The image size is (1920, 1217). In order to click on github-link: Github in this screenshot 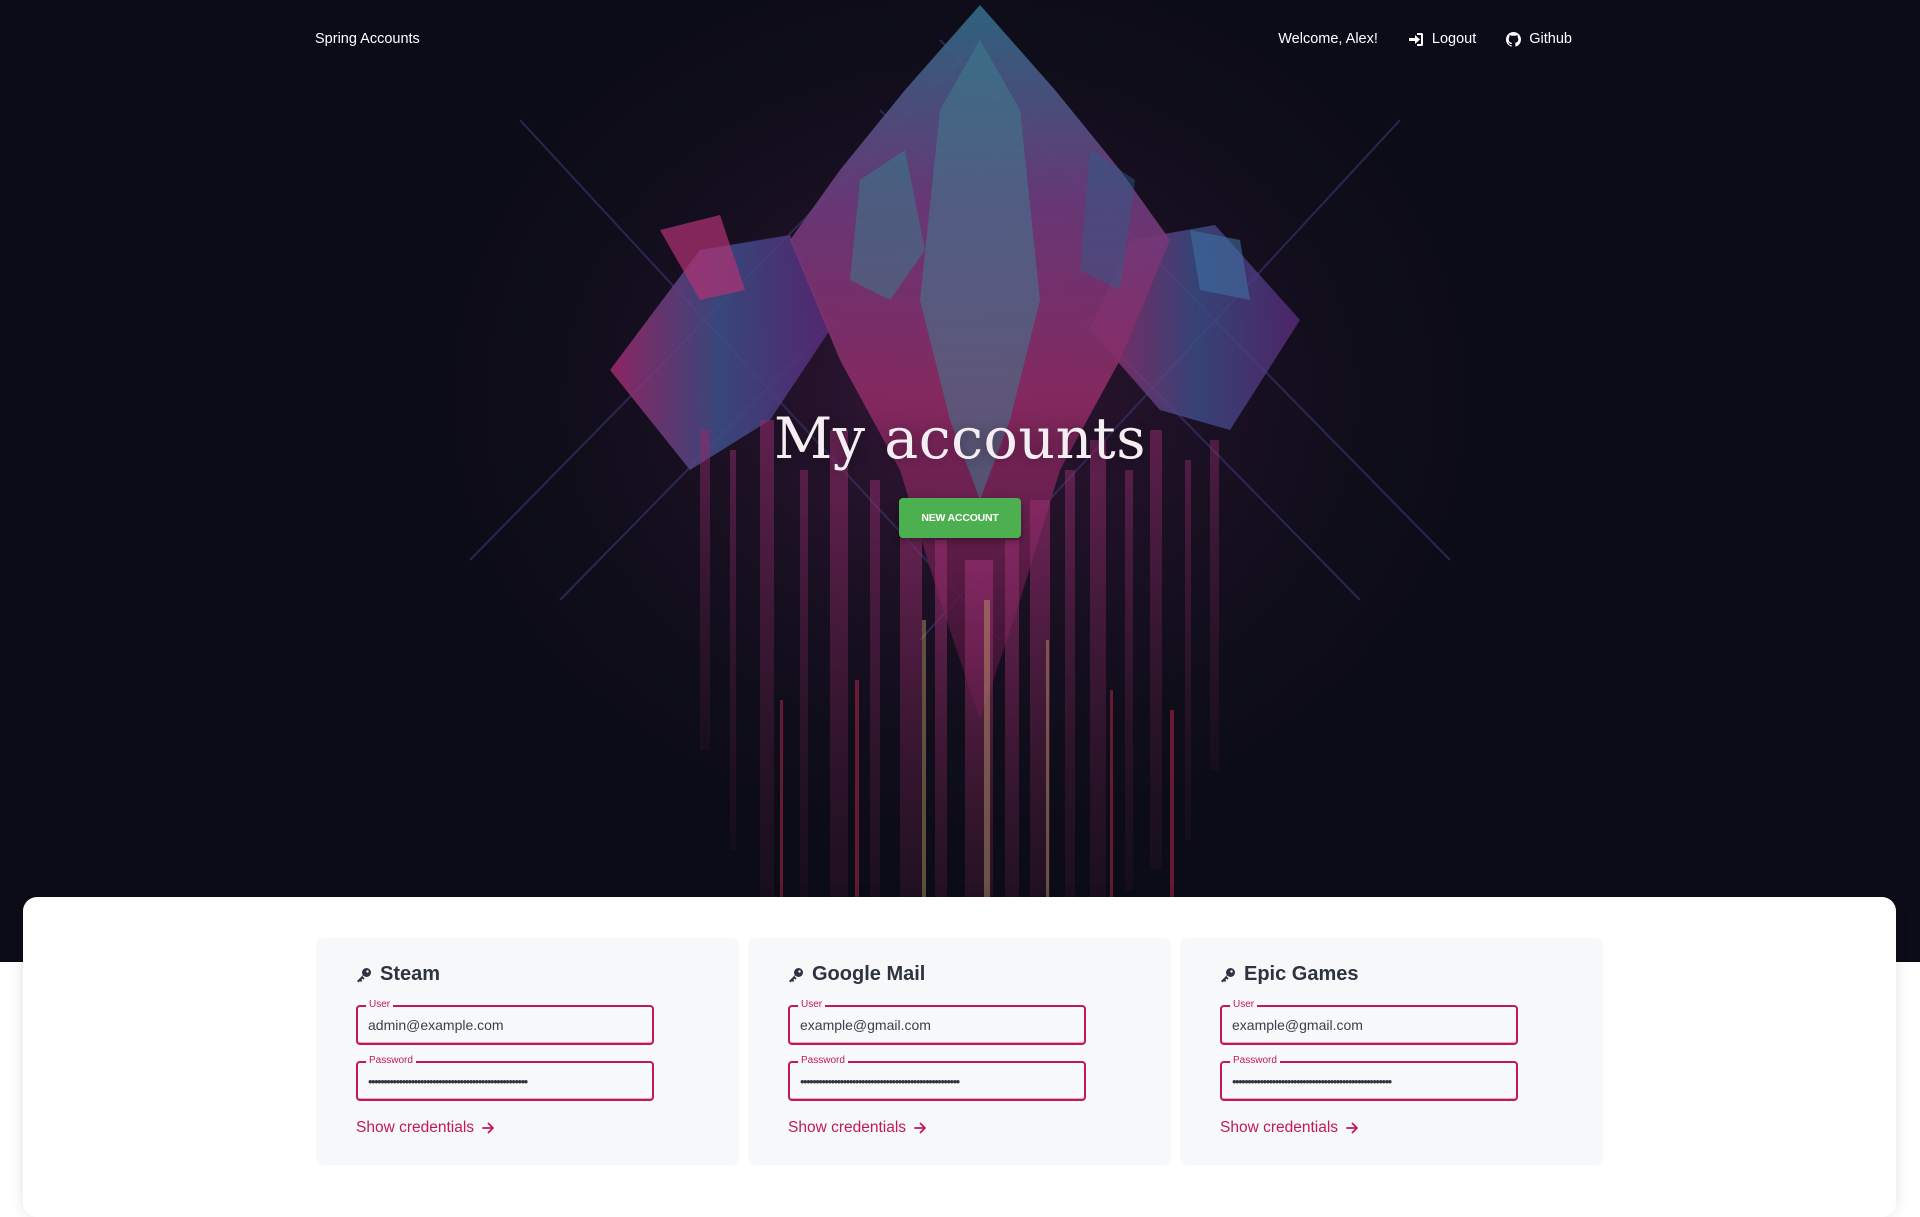, I will do `click(1539, 39)`.